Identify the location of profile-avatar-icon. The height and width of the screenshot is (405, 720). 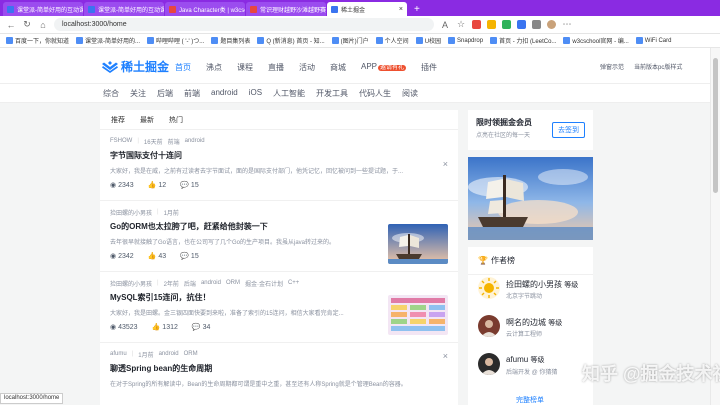
(551, 24).